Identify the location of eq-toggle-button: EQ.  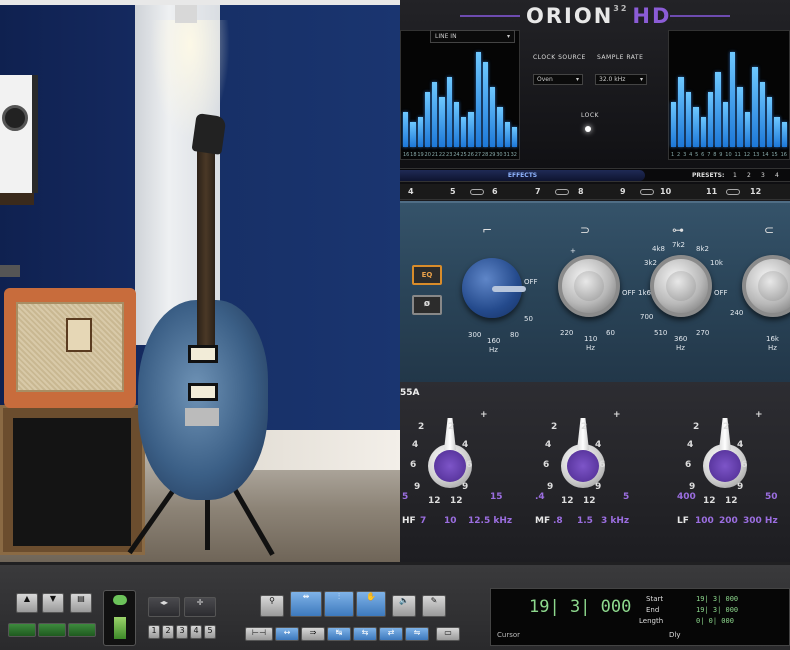
(427, 275).